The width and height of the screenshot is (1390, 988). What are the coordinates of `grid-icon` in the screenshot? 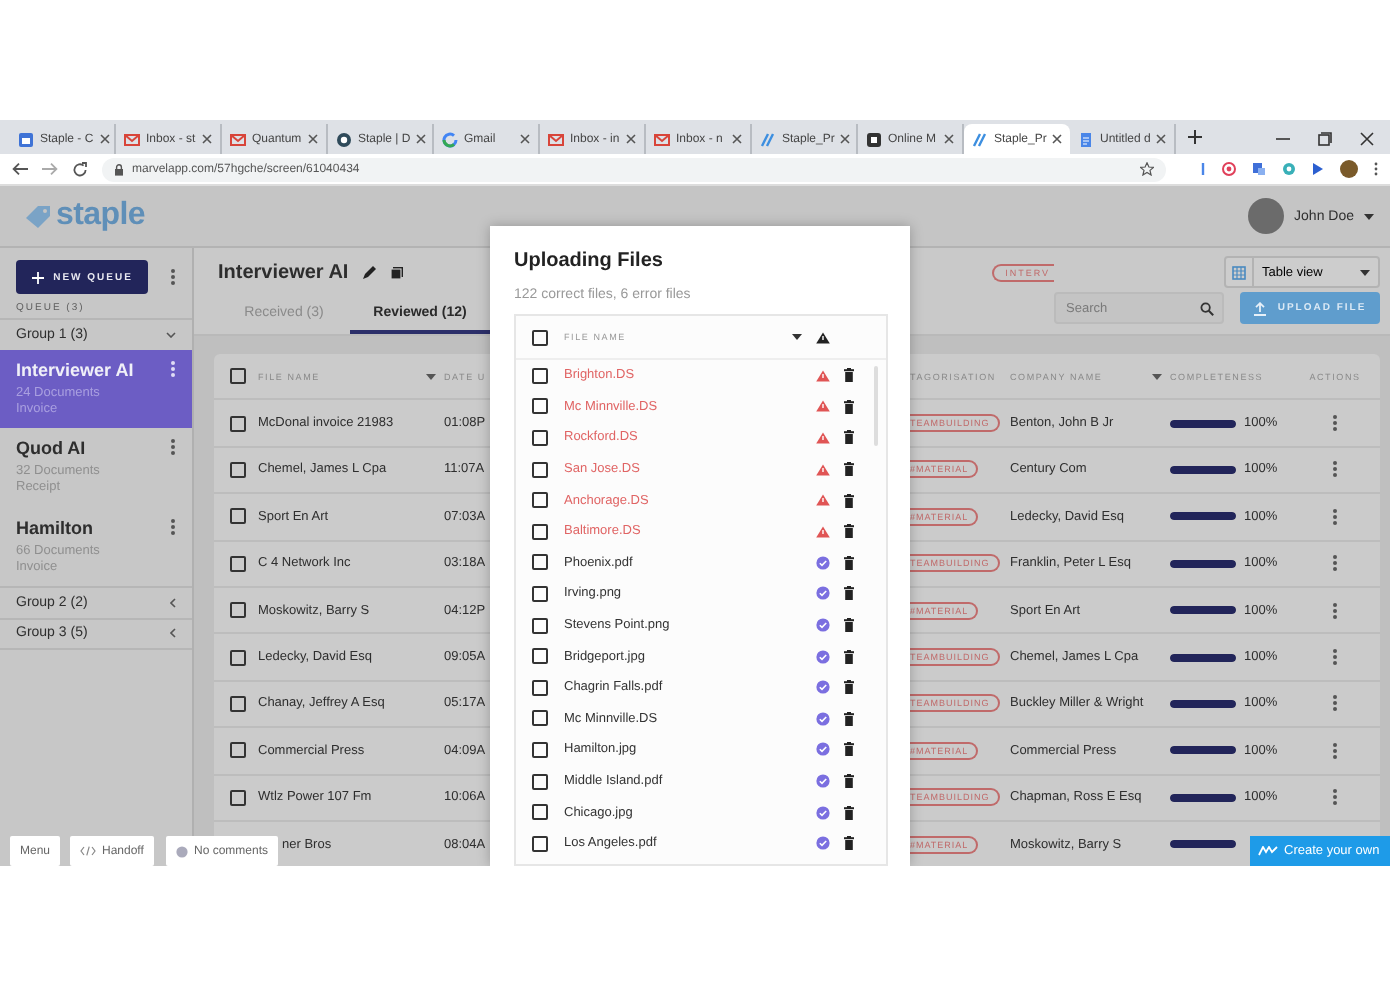 It's located at (1239, 272).